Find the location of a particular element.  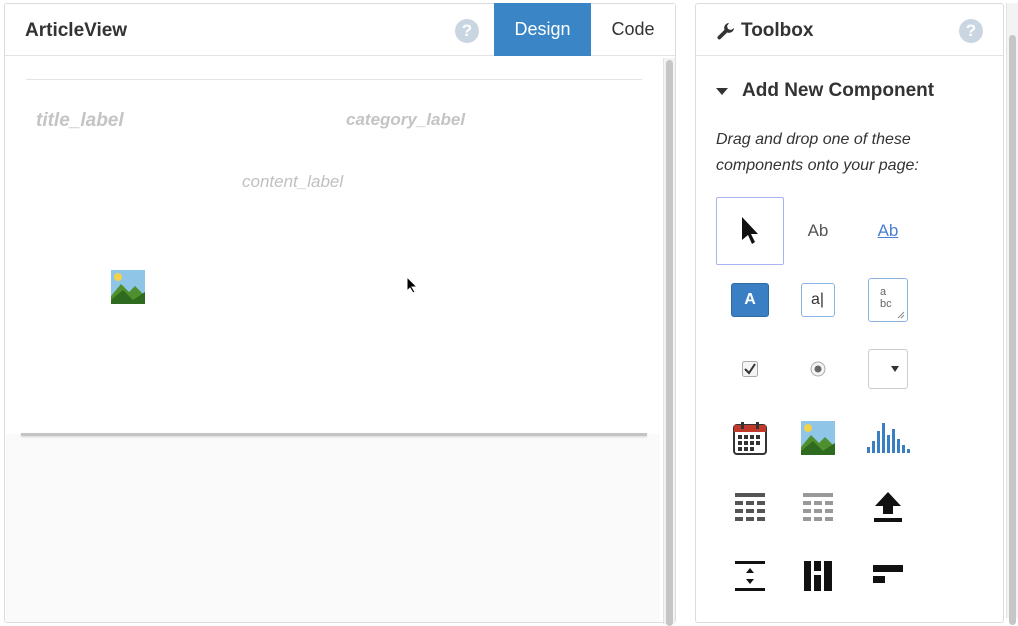

toolbox-scrollbar is located at coordinates (1012, 314).